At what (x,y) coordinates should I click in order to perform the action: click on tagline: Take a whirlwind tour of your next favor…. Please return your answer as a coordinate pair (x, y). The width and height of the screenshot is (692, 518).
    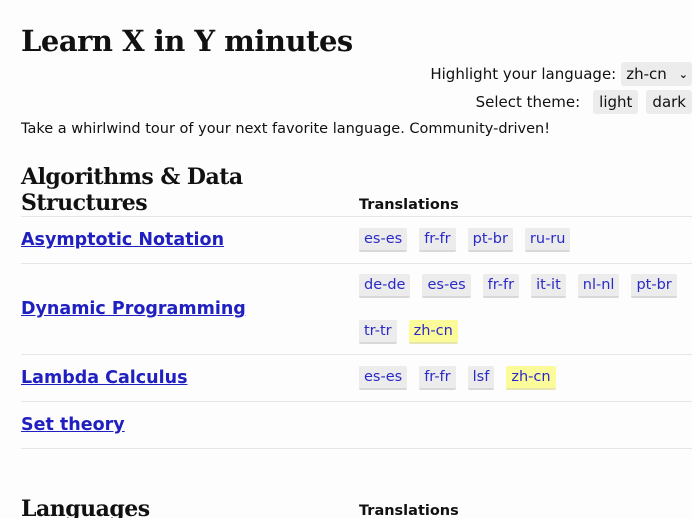
    Looking at the image, I should click on (286, 129).